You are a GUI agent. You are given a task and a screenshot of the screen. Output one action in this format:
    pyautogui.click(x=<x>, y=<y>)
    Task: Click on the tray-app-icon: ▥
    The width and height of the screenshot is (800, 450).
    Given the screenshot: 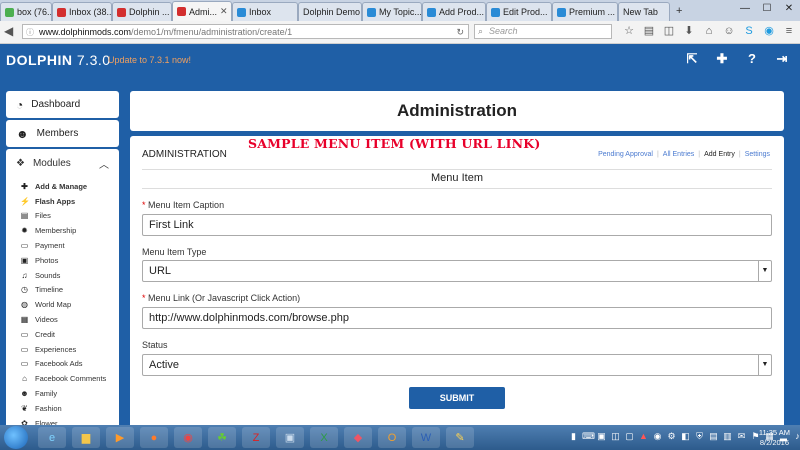 What is the action you would take?
    pyautogui.click(x=727, y=436)
    